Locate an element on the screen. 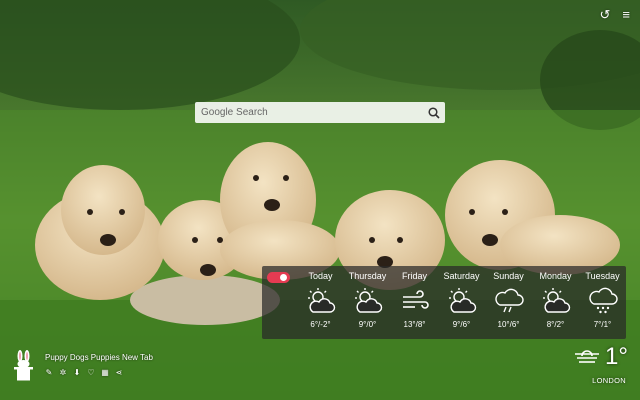  settings-icon: ✲ is located at coordinates (63, 373).